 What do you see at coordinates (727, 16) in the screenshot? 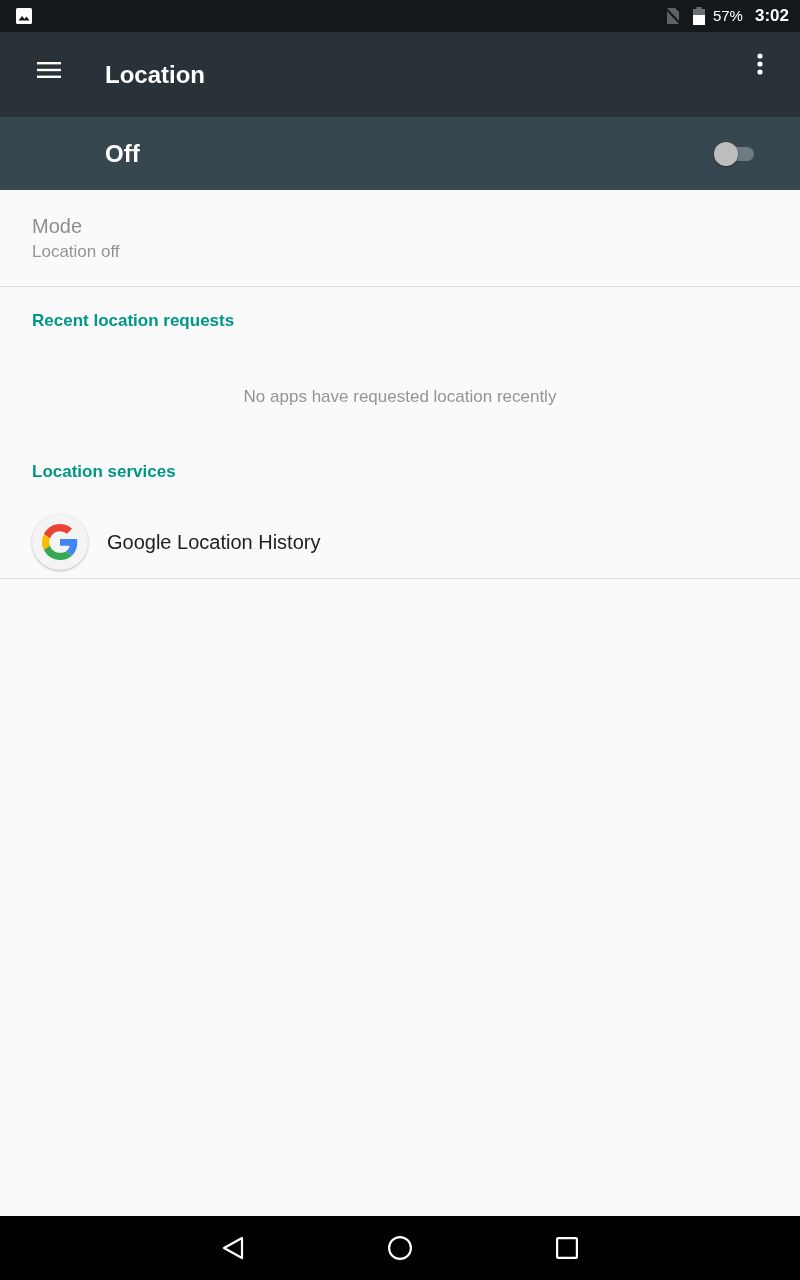
I see `battery-percentage: 57%` at bounding box center [727, 16].